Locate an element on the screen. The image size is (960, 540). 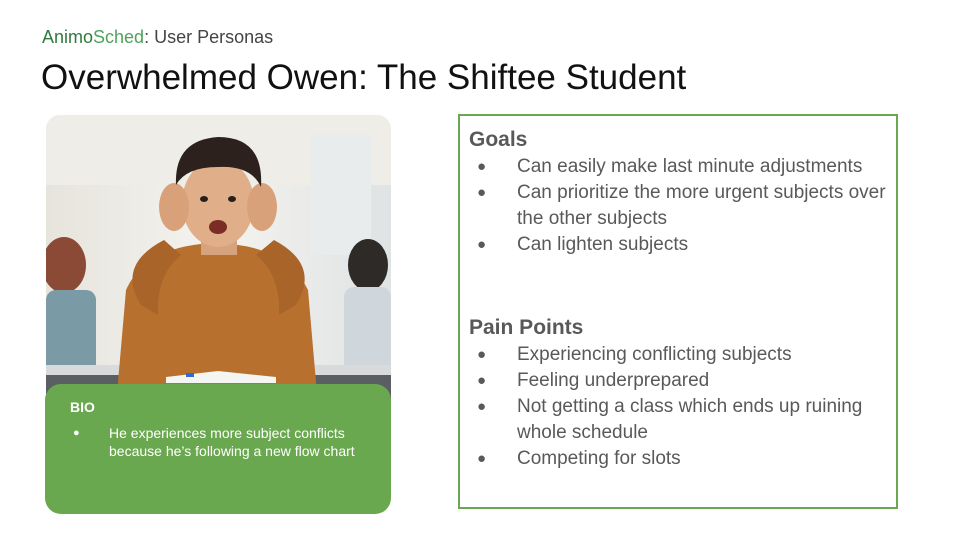
bio-title: BIO is located at coordinates (82, 407).